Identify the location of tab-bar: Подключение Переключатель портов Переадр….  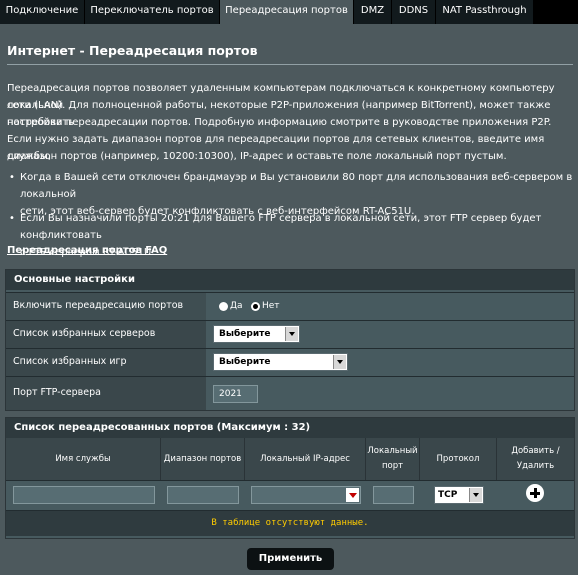
(289, 12).